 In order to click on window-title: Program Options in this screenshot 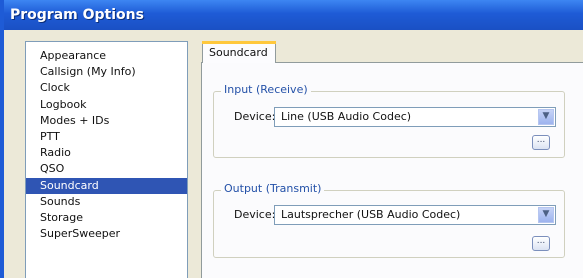, I will do `click(77, 15)`.